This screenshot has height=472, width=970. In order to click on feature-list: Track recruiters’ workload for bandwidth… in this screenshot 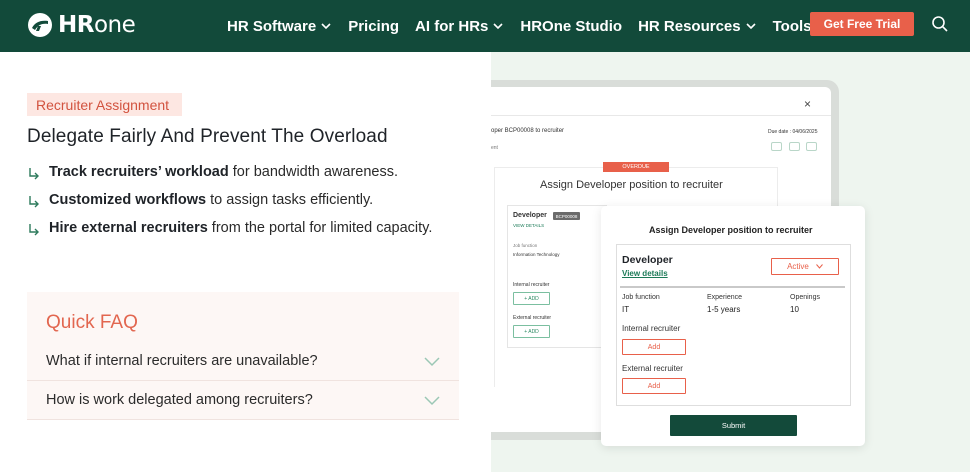, I will do `click(237, 206)`.